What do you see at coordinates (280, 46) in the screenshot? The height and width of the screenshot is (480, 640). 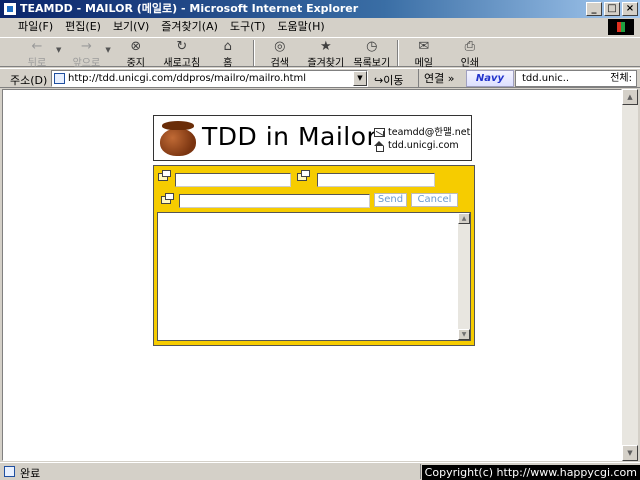 I see `search-icon: ◎` at bounding box center [280, 46].